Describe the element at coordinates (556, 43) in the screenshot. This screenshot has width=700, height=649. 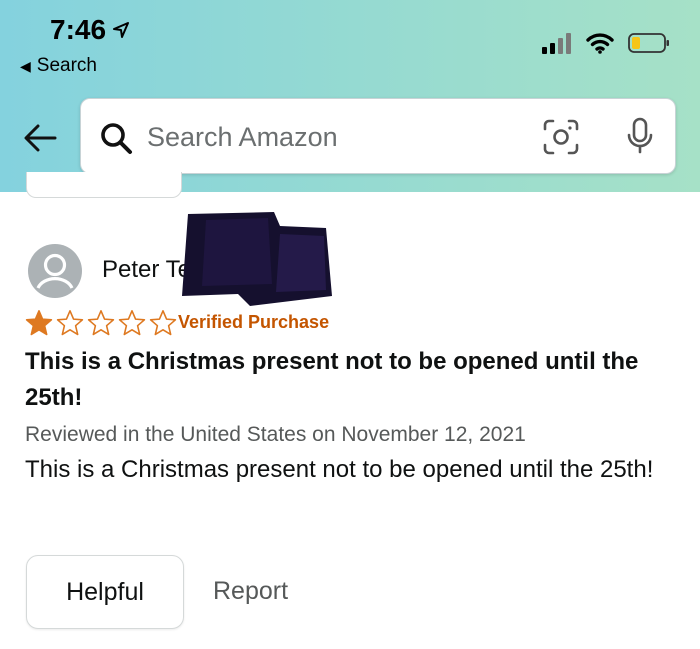
I see `signal-icon` at that location.